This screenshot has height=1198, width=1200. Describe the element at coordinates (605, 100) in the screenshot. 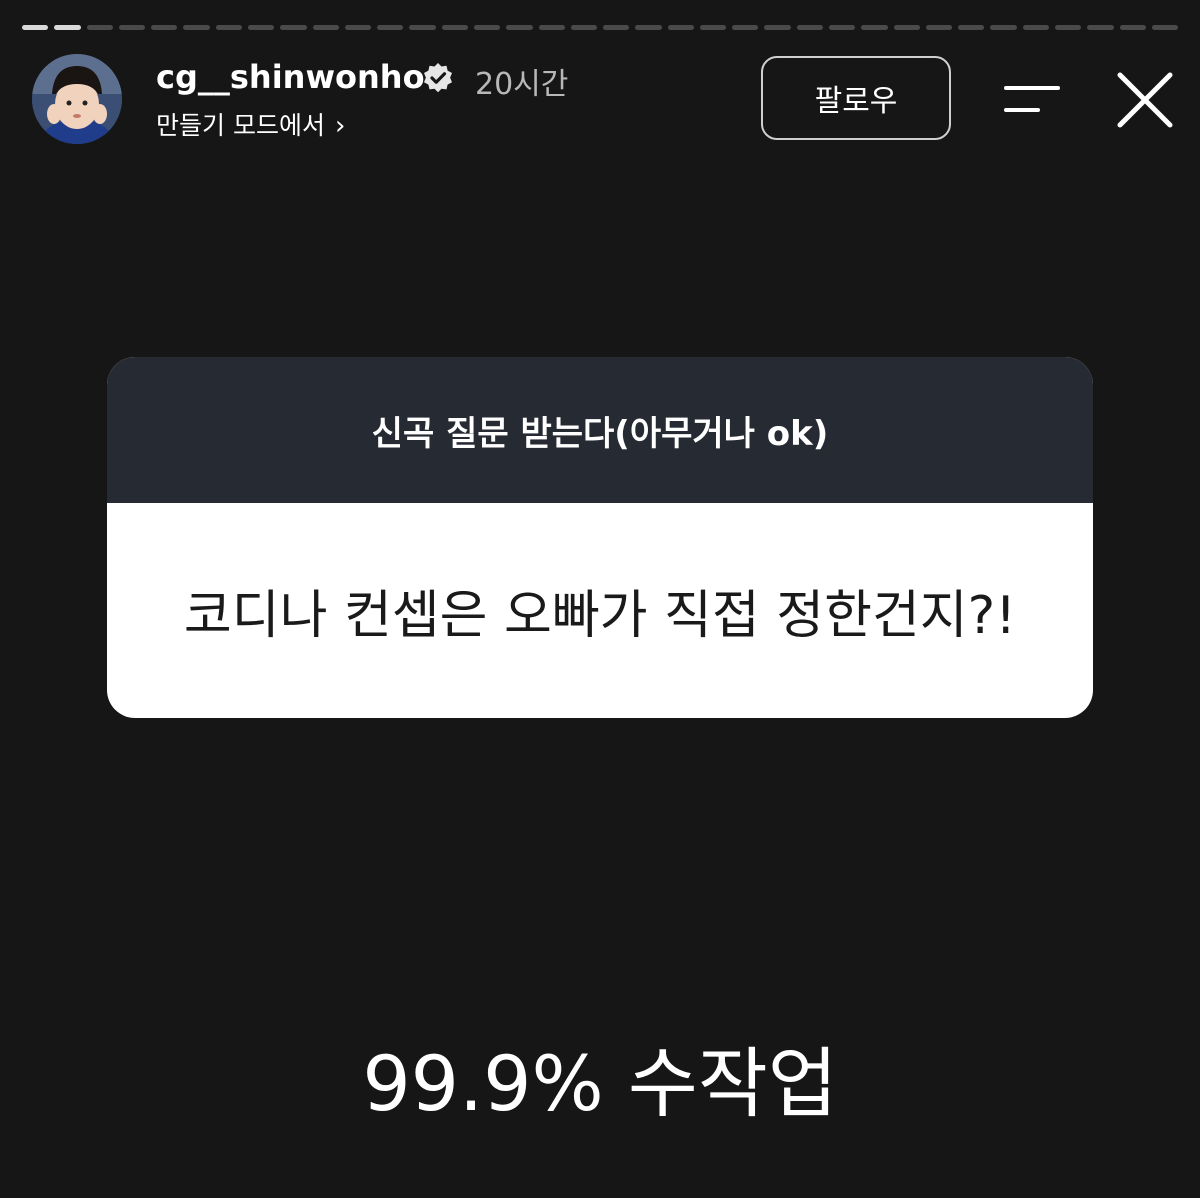

I see `story-header: cg__shinwonho 20시간 만들기 모드에서 › 팔로우` at that location.